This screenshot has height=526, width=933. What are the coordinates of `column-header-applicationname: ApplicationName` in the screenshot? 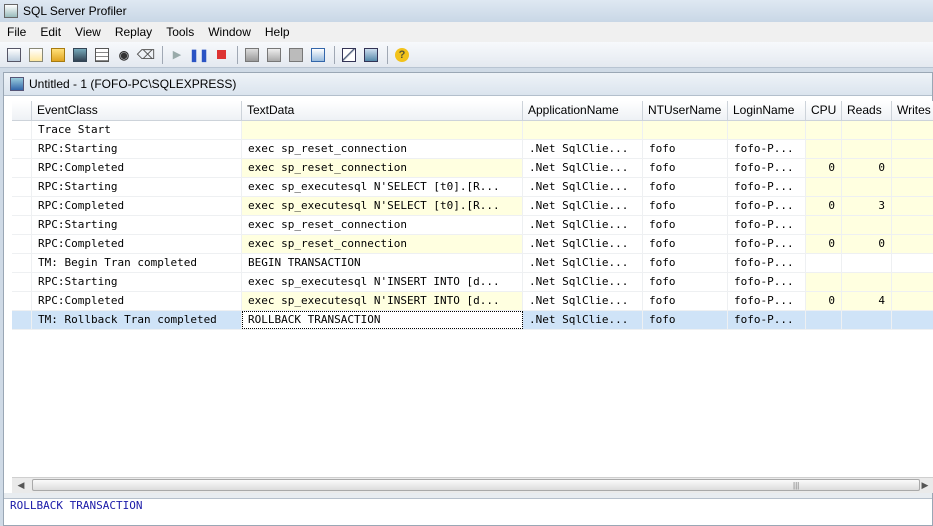 It's located at (583, 110).